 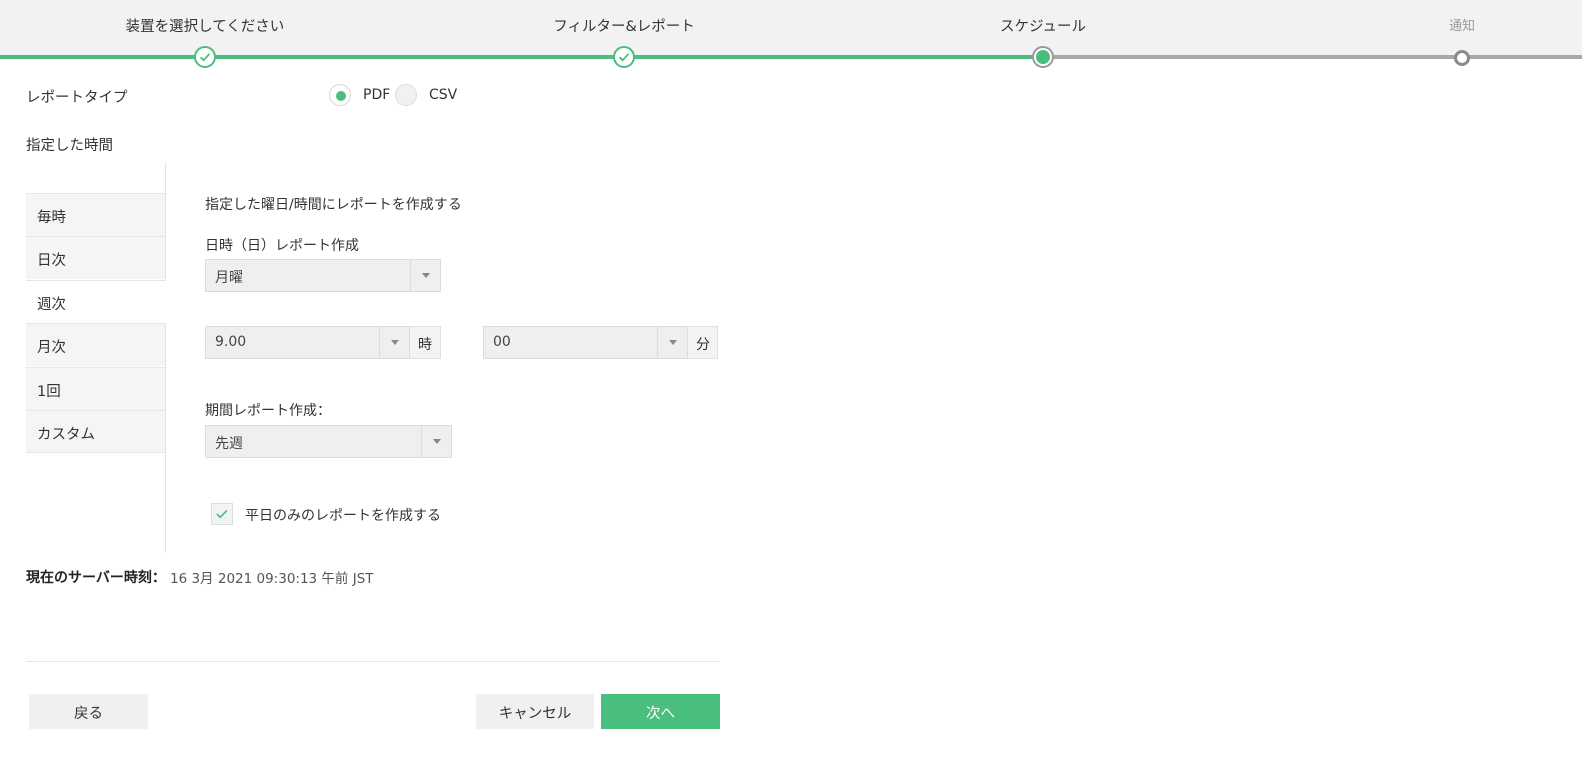 I want to click on stepper-progress-line, so click(x=521, y=57).